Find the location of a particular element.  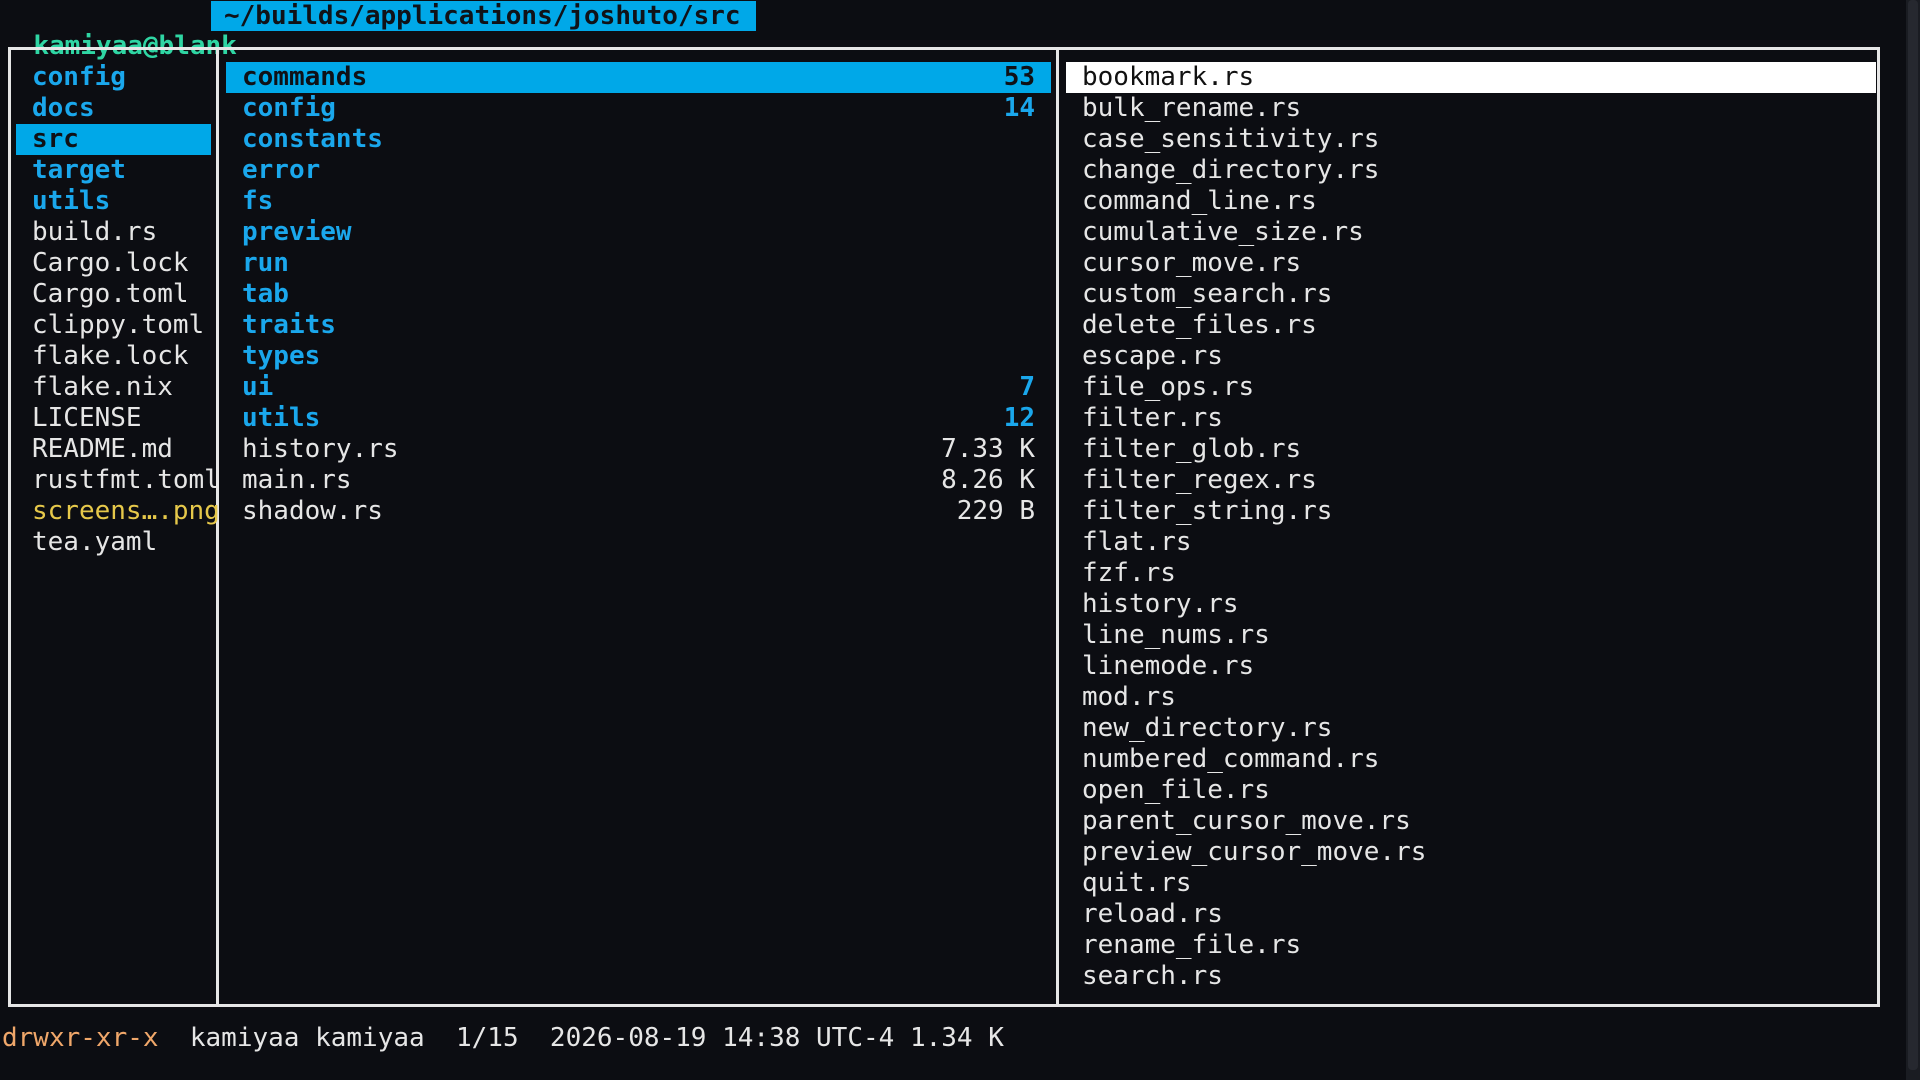

parent-pane-item-name: clippy.toml is located at coordinates (118, 325).